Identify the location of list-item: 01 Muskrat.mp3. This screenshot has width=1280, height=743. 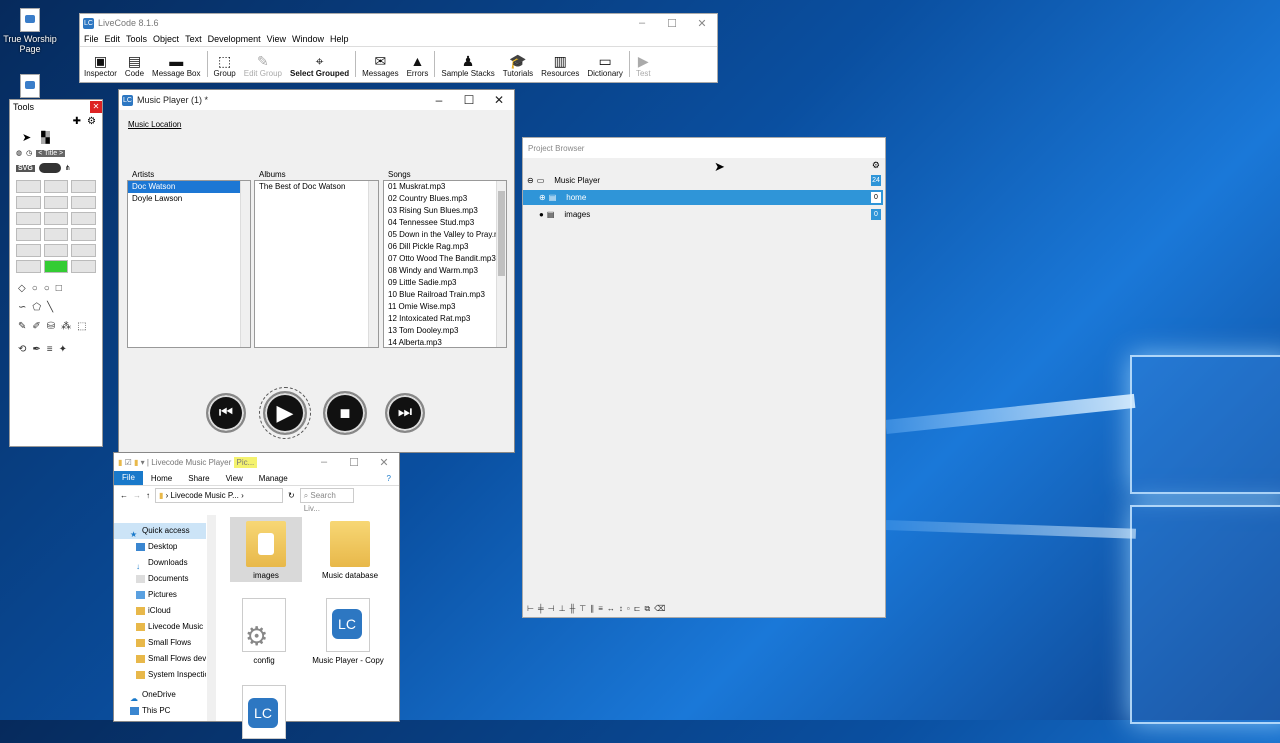
(445, 187).